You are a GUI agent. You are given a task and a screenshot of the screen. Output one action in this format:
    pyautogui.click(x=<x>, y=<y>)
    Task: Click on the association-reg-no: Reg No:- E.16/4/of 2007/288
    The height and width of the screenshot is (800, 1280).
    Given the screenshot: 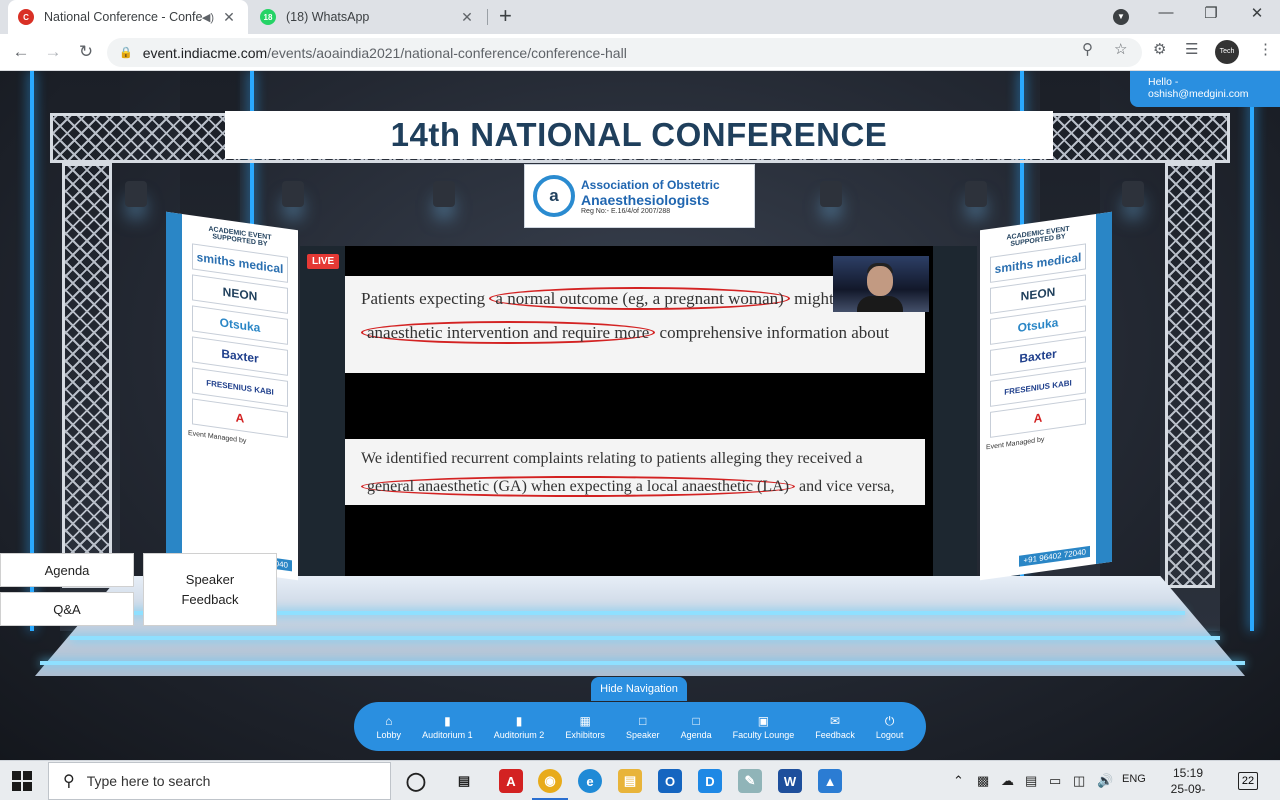 What is the action you would take?
    pyautogui.click(x=626, y=211)
    